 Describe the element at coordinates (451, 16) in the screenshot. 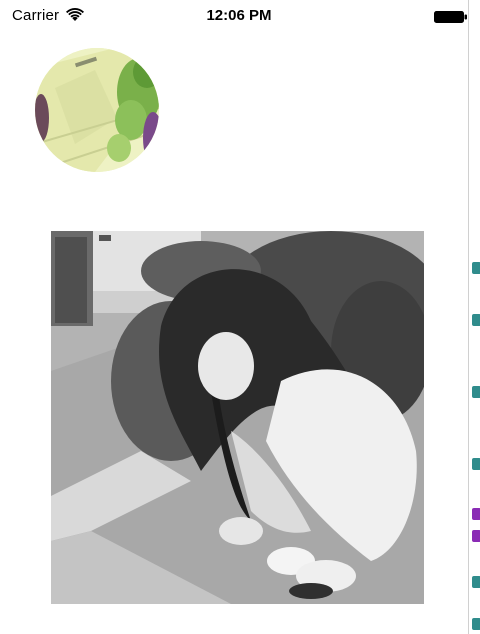

I see `battery-icon` at that location.